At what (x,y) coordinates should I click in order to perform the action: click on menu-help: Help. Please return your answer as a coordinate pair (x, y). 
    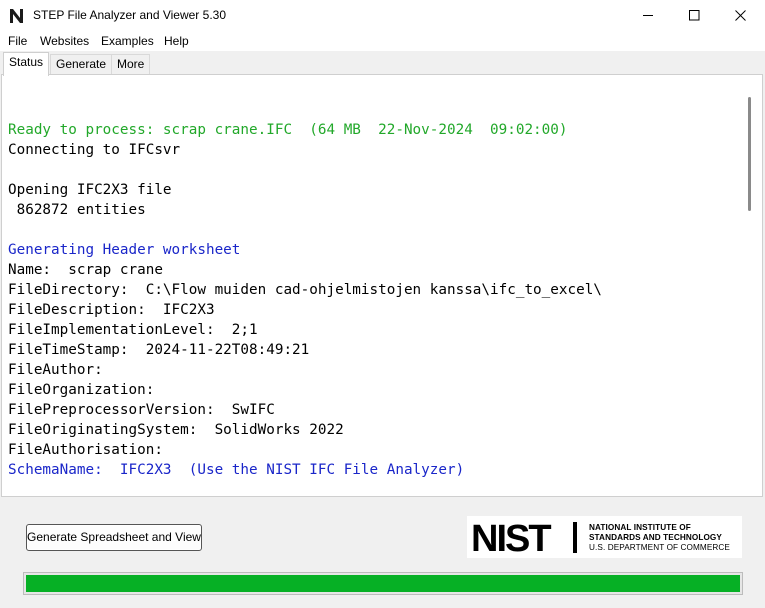
    Looking at the image, I should click on (176, 41).